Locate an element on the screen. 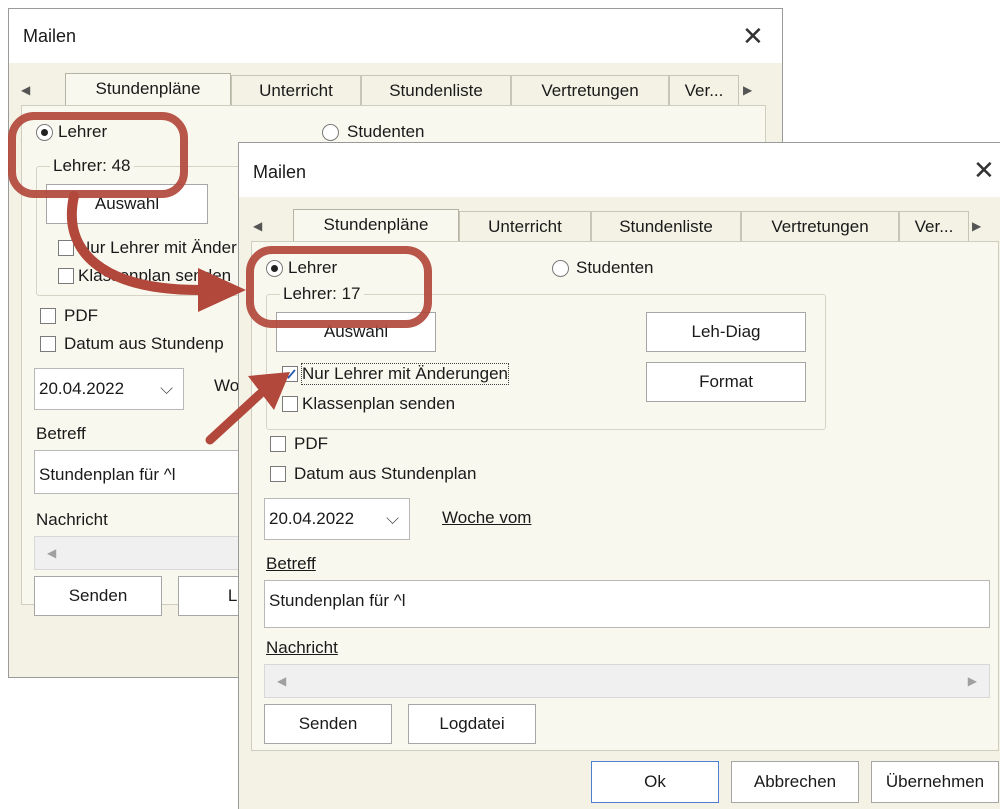 The height and width of the screenshot is (809, 1000). front-radio-studenten-label: Studenten is located at coordinates (615, 267).